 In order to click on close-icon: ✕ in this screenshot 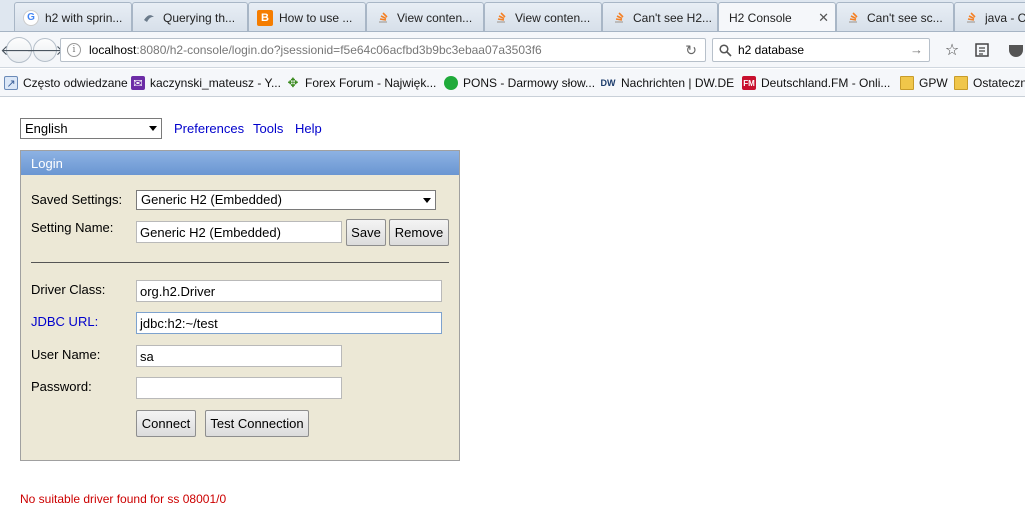, I will do `click(823, 18)`.